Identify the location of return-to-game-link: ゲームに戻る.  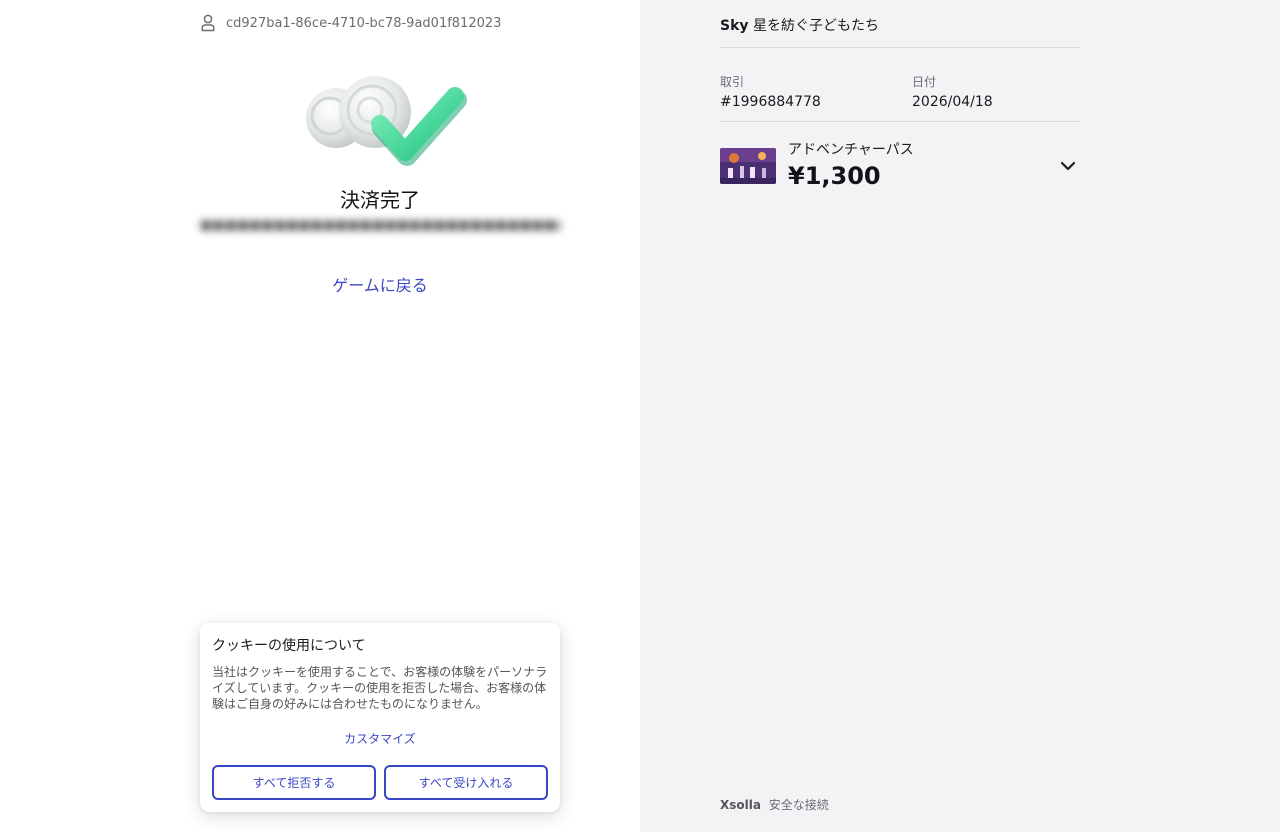
(380, 284).